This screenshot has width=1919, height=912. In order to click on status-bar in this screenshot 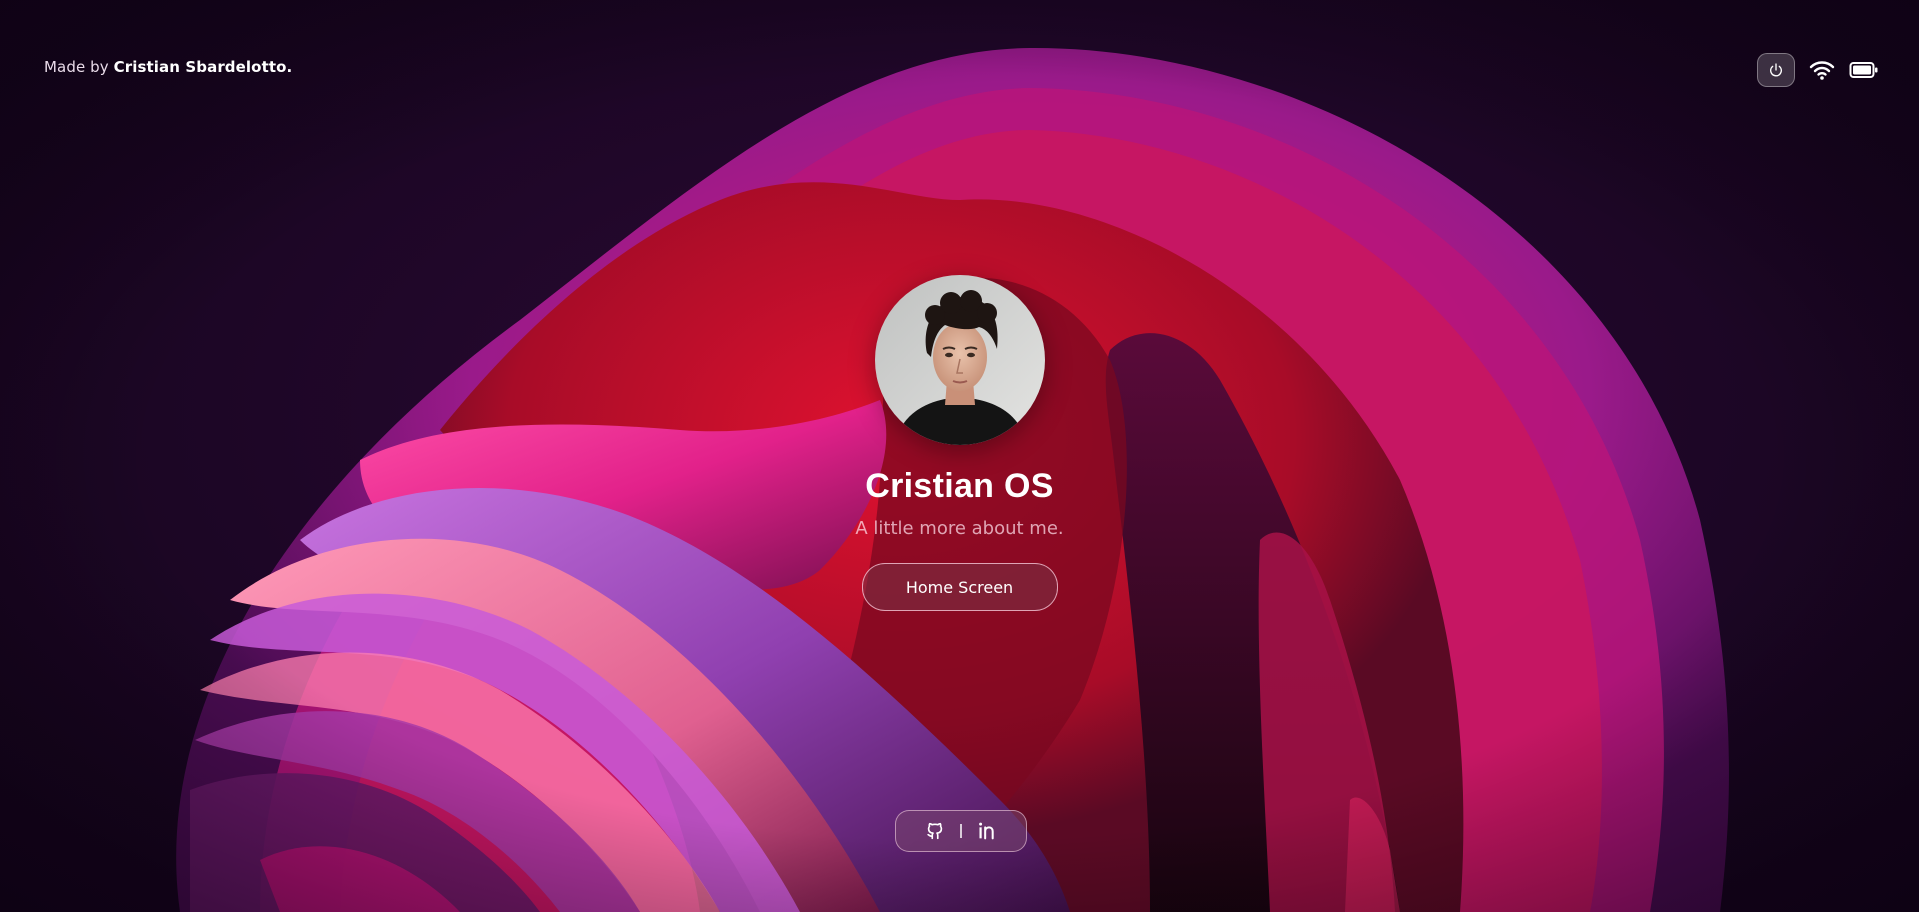, I will do `click(1818, 70)`.